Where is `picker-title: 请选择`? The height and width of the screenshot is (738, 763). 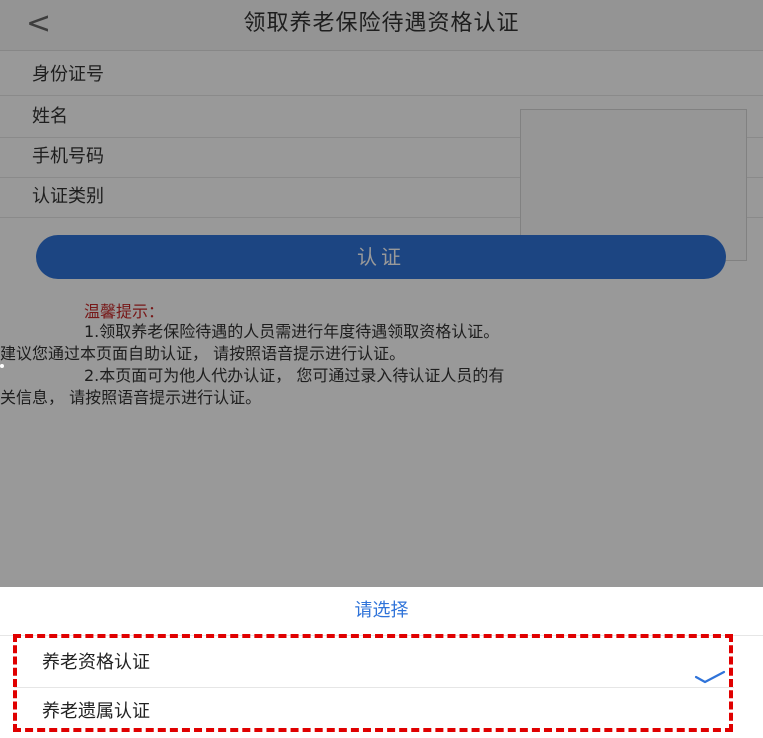 picker-title: 请选择 is located at coordinates (381, 611).